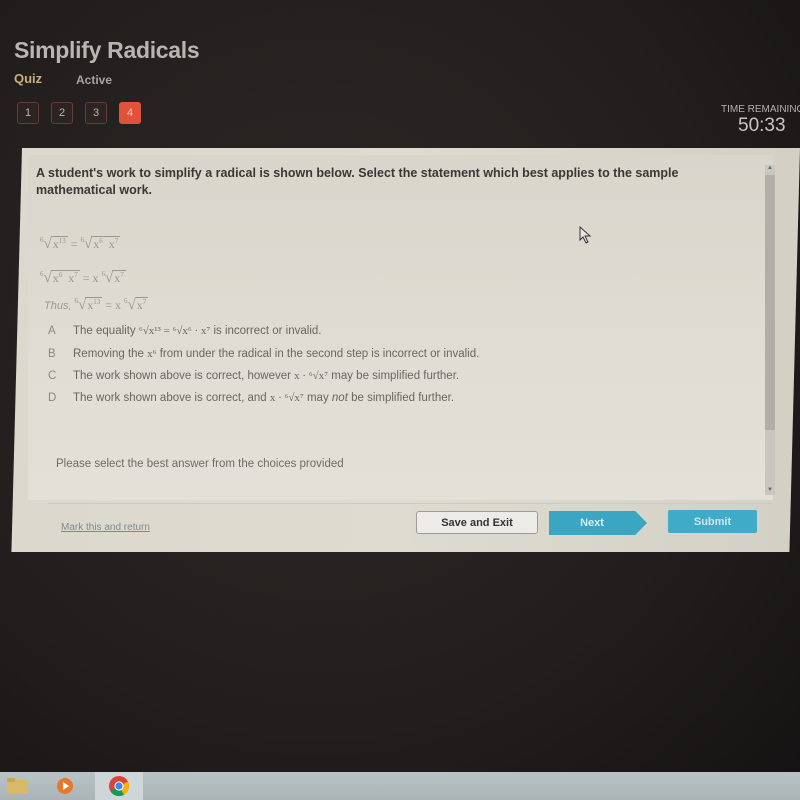  What do you see at coordinates (28, 78) in the screenshot?
I see `quiz-type-label: Quiz` at bounding box center [28, 78].